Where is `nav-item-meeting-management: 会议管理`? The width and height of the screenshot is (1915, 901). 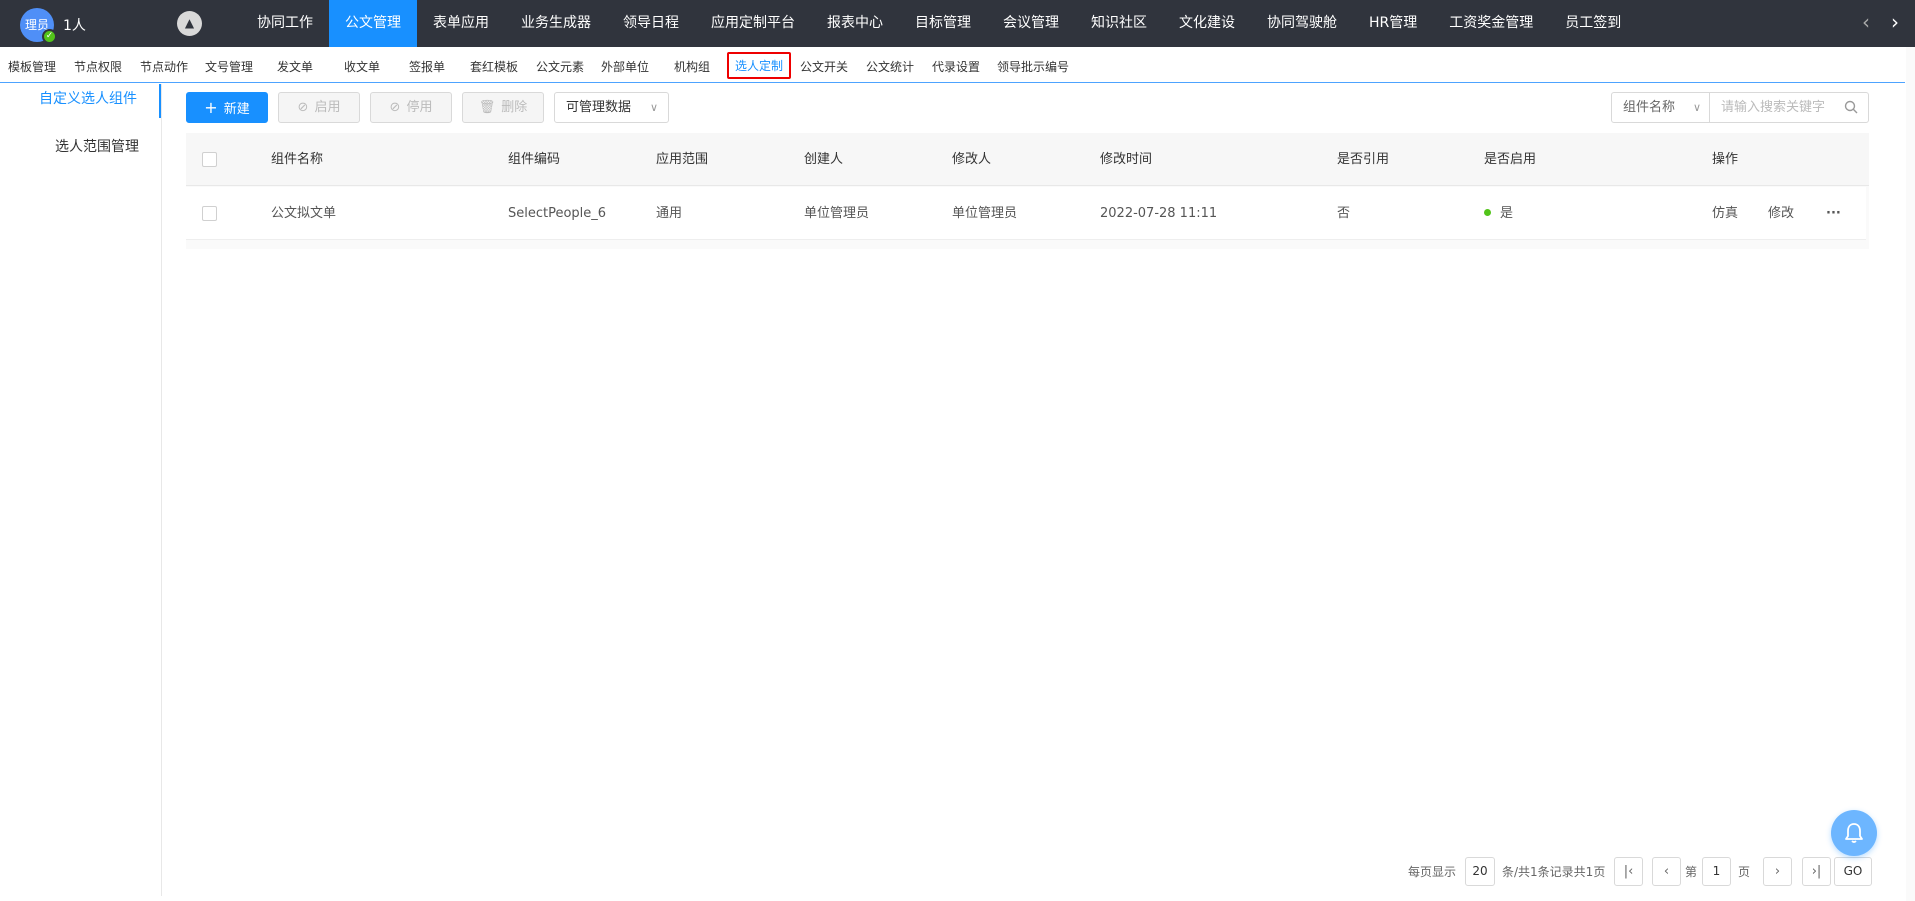
nav-item-meeting-management: 会议管理 is located at coordinates (1031, 23).